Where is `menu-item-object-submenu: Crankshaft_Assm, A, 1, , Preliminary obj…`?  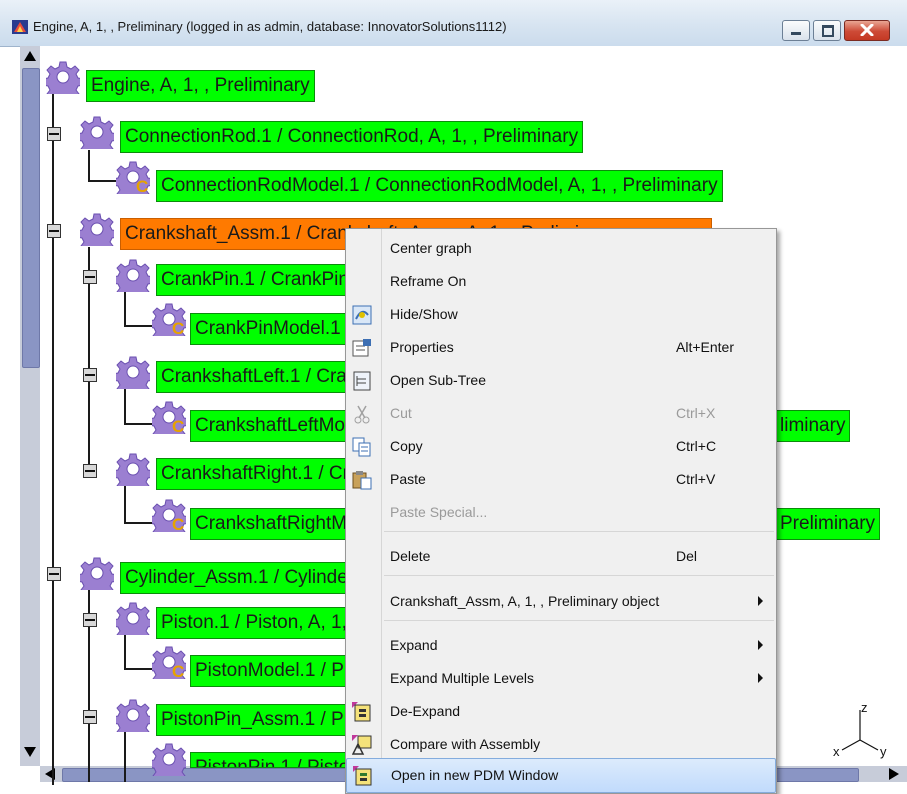 menu-item-object-submenu: Crankshaft_Assm, A, 1, , Preliminary obj… is located at coordinates (560, 601).